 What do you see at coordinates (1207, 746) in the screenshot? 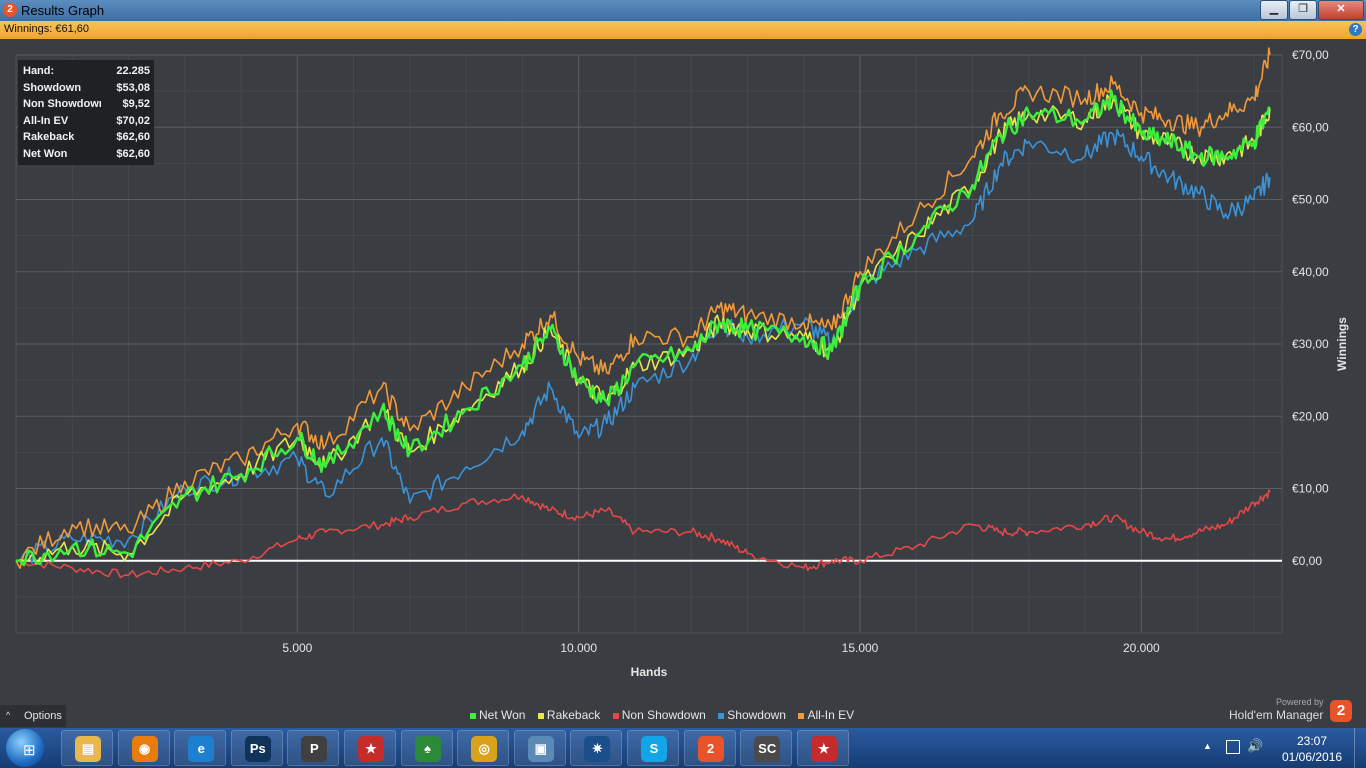
I see `tray-expand-icon: ▲` at bounding box center [1207, 746].